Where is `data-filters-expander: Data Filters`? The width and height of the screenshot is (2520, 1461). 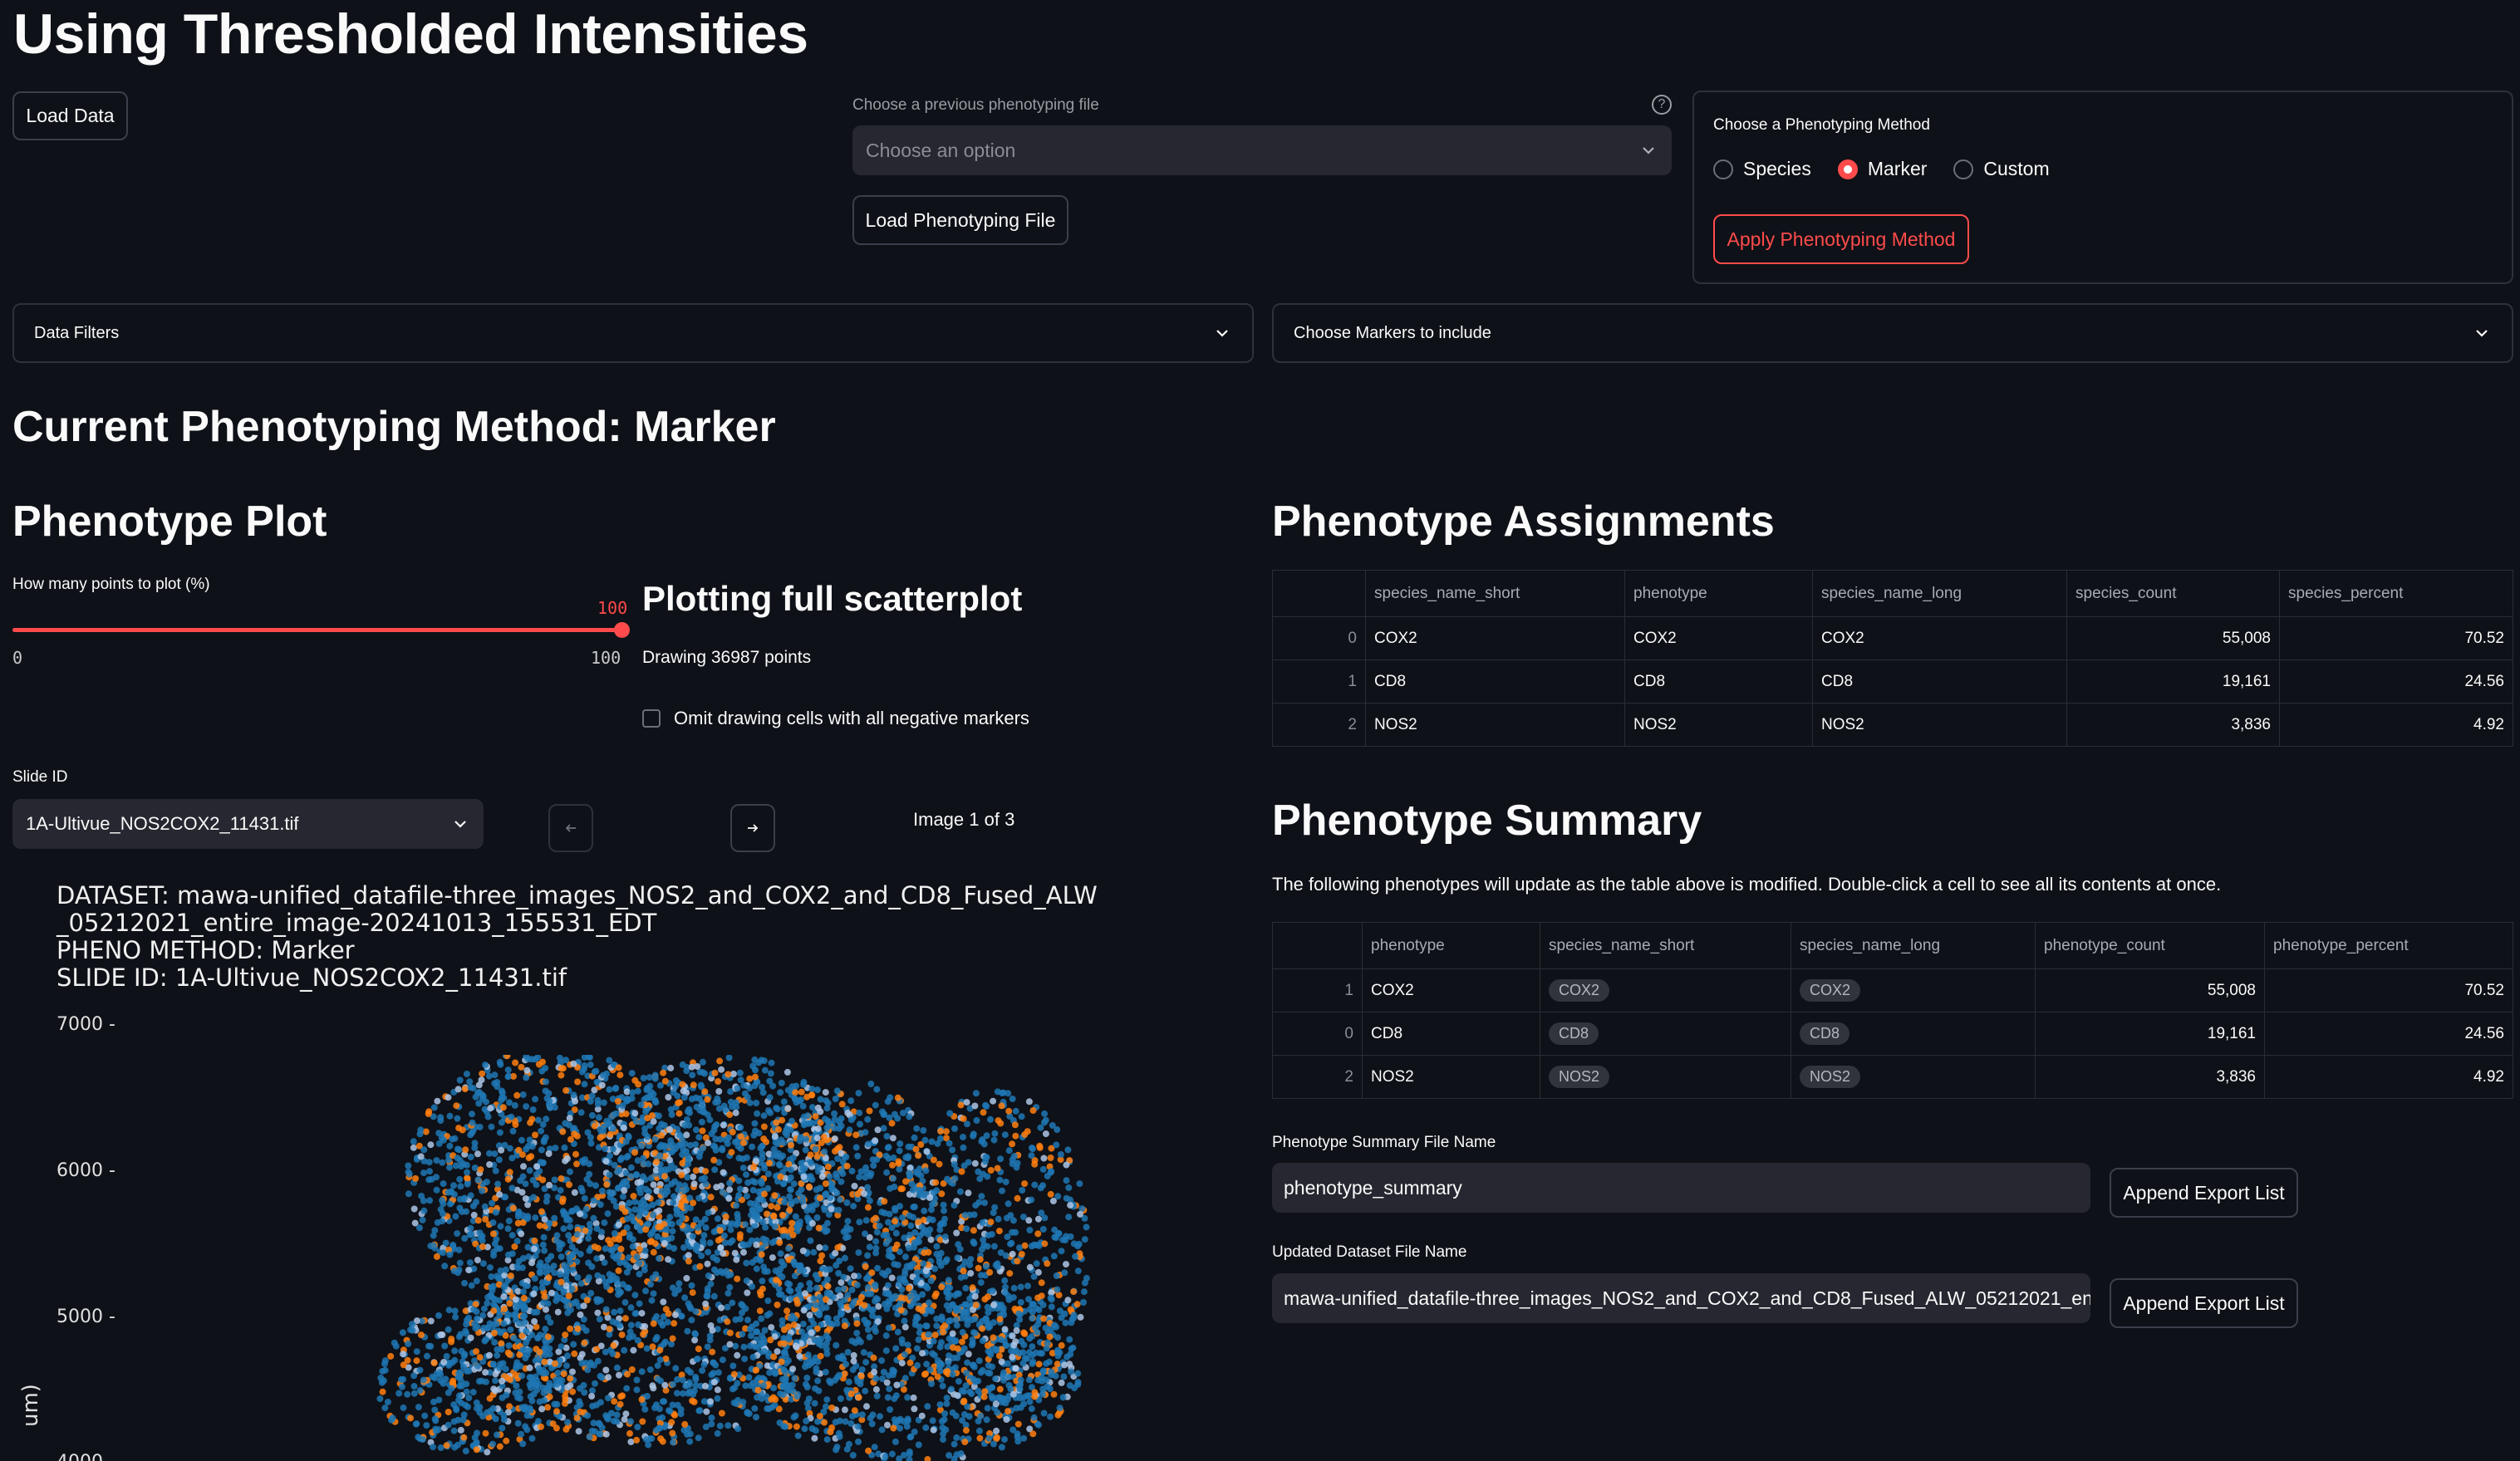 data-filters-expander: Data Filters is located at coordinates (633, 333).